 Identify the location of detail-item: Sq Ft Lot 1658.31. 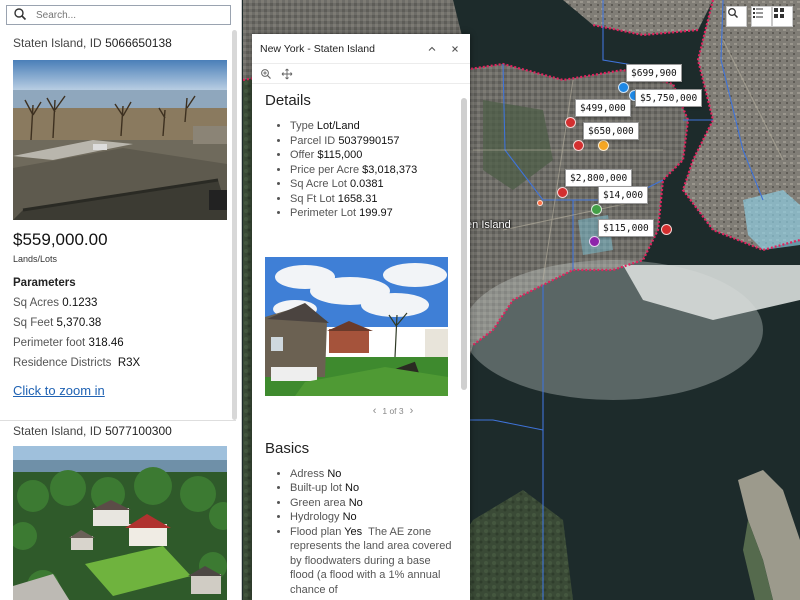
(372, 199).